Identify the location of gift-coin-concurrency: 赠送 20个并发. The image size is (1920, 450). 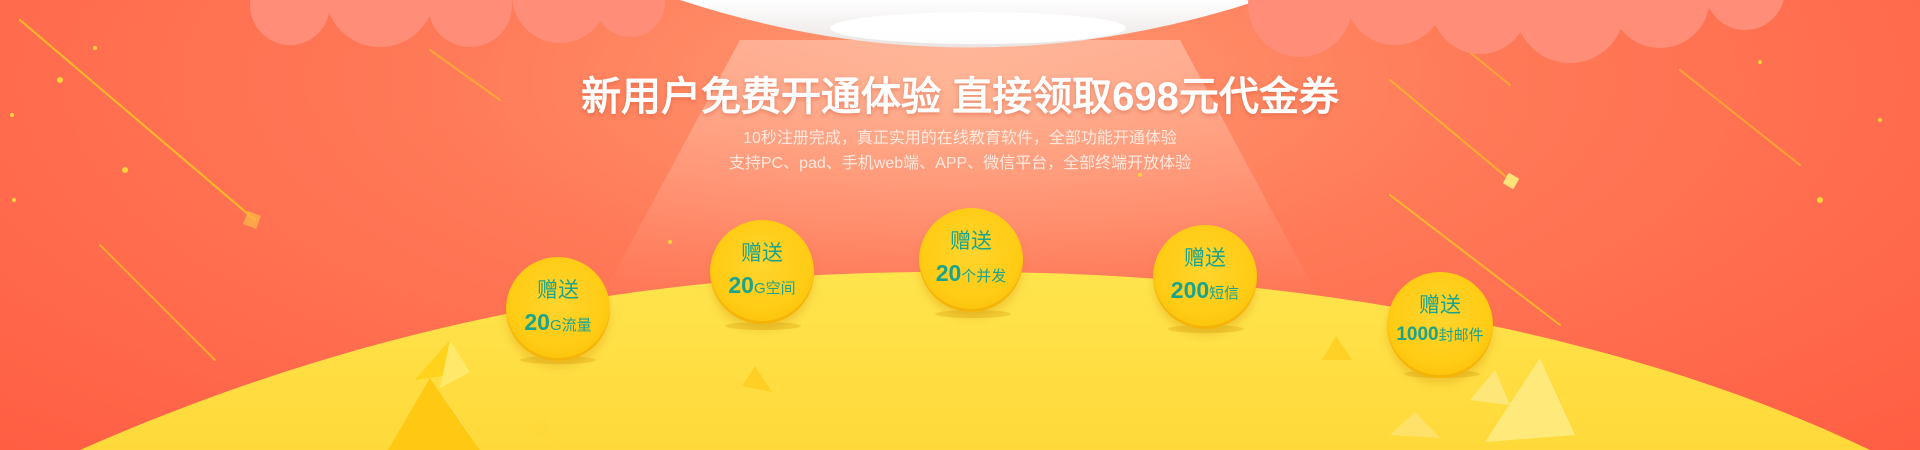
(971, 260).